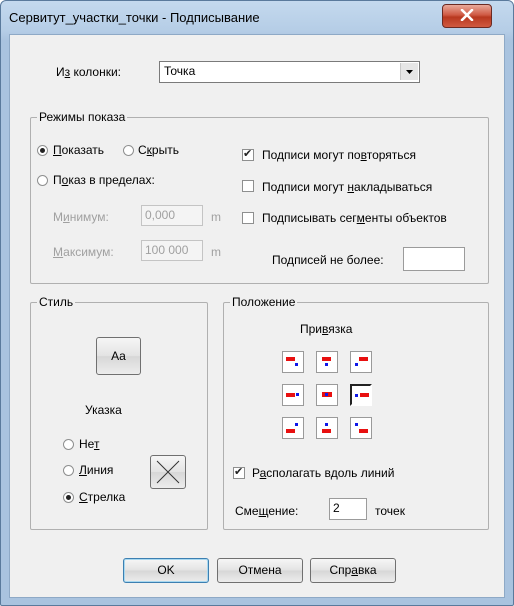  I want to click on repeat-checkbox, so click(248, 154).